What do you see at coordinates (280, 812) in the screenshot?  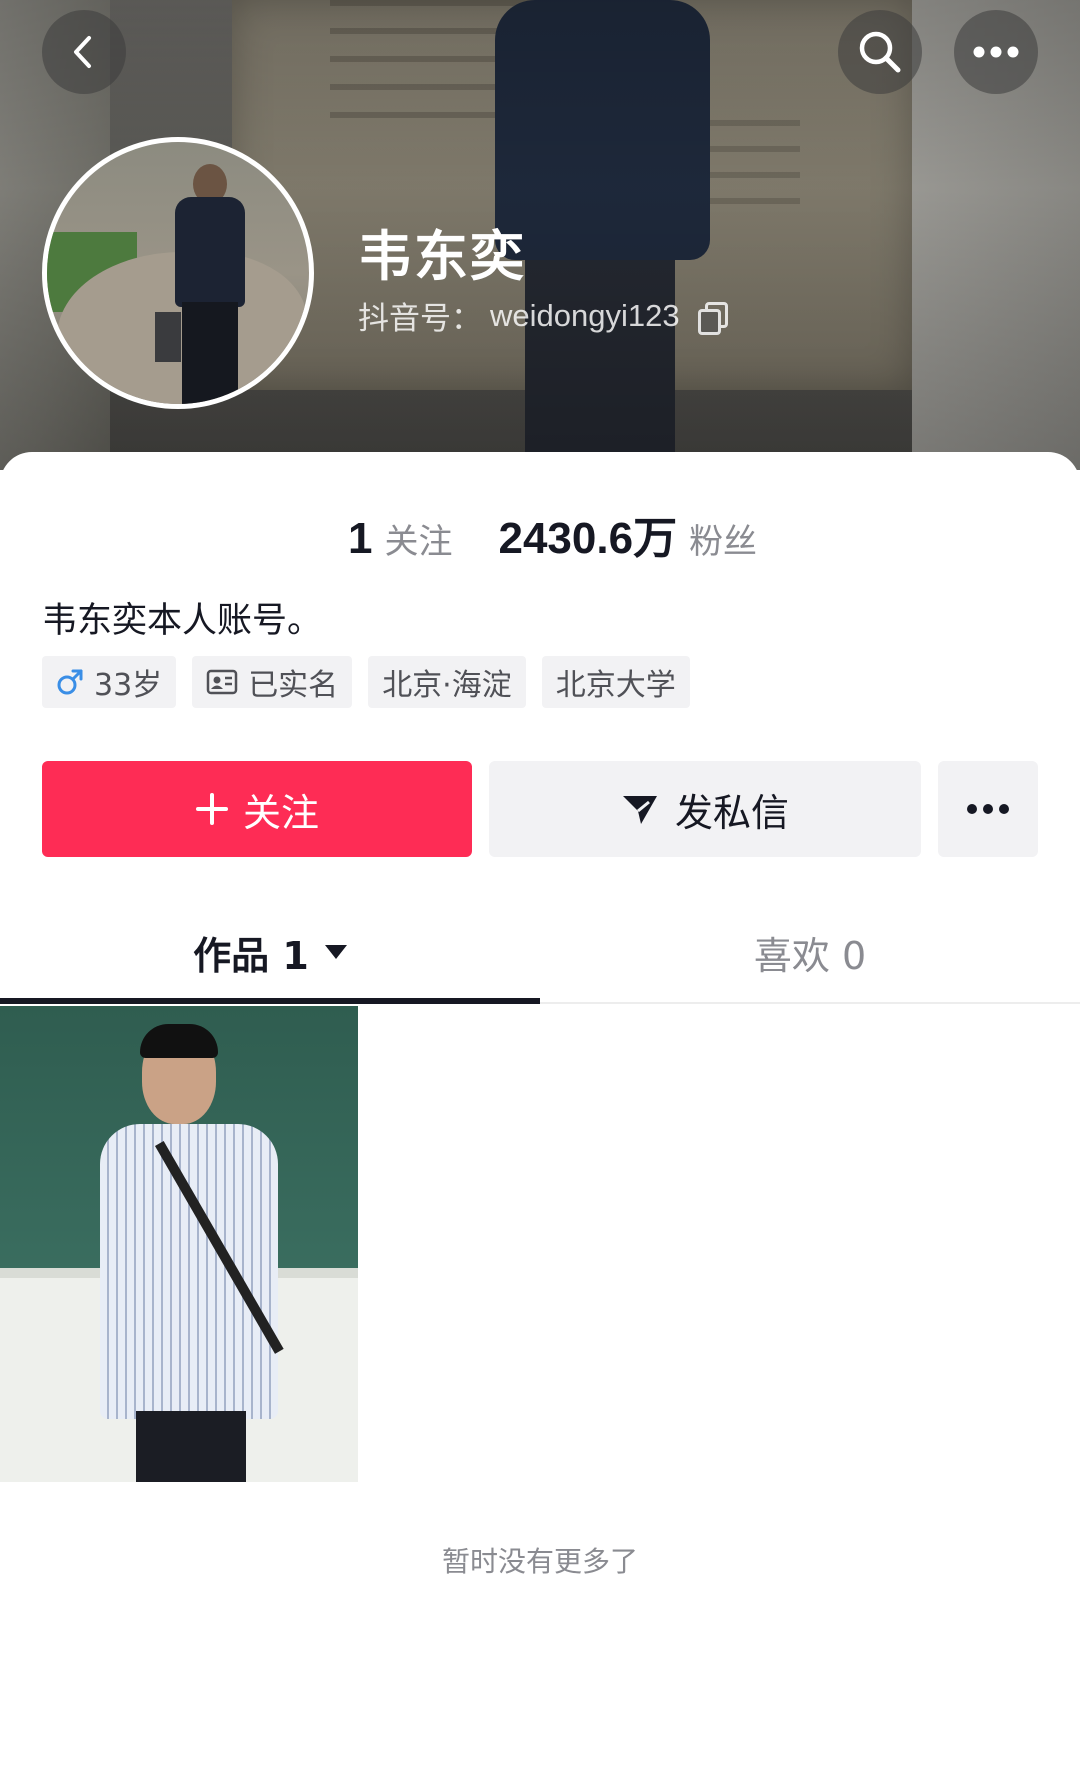 I see `follow-button-label: 关注` at bounding box center [280, 812].